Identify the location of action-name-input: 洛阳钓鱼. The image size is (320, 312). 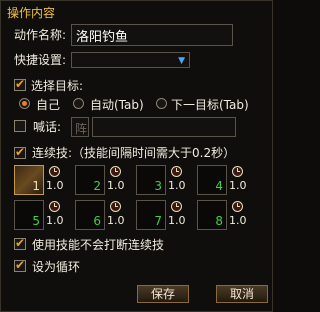
(152, 35).